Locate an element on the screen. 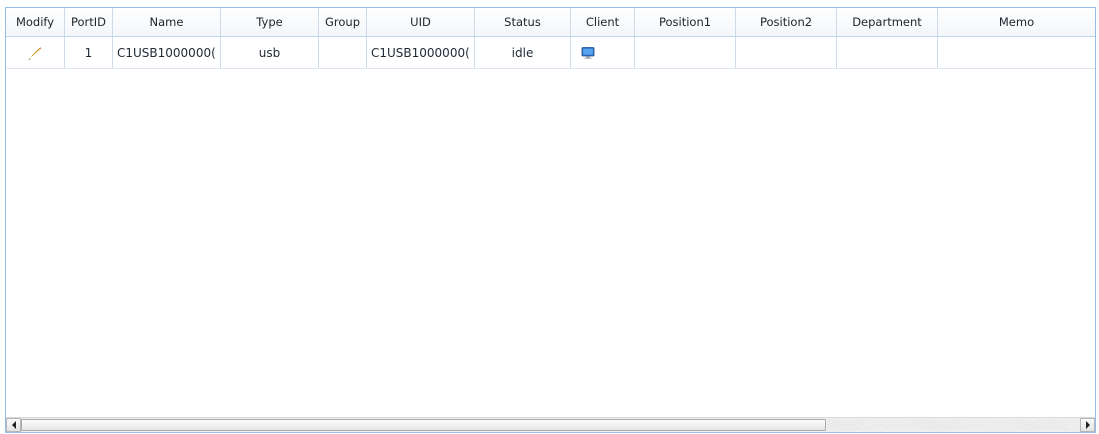  column-header-type: Type is located at coordinates (270, 22).